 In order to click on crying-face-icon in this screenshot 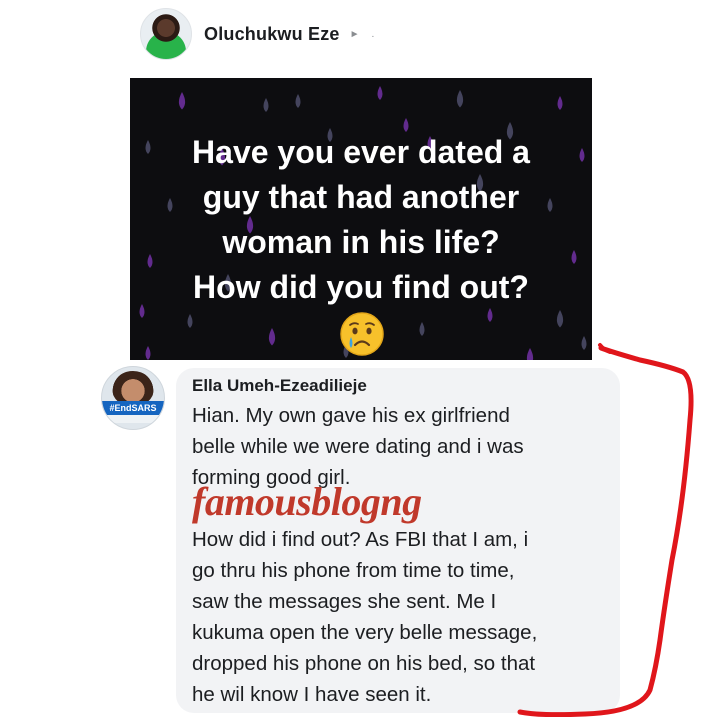, I will do `click(362, 334)`.